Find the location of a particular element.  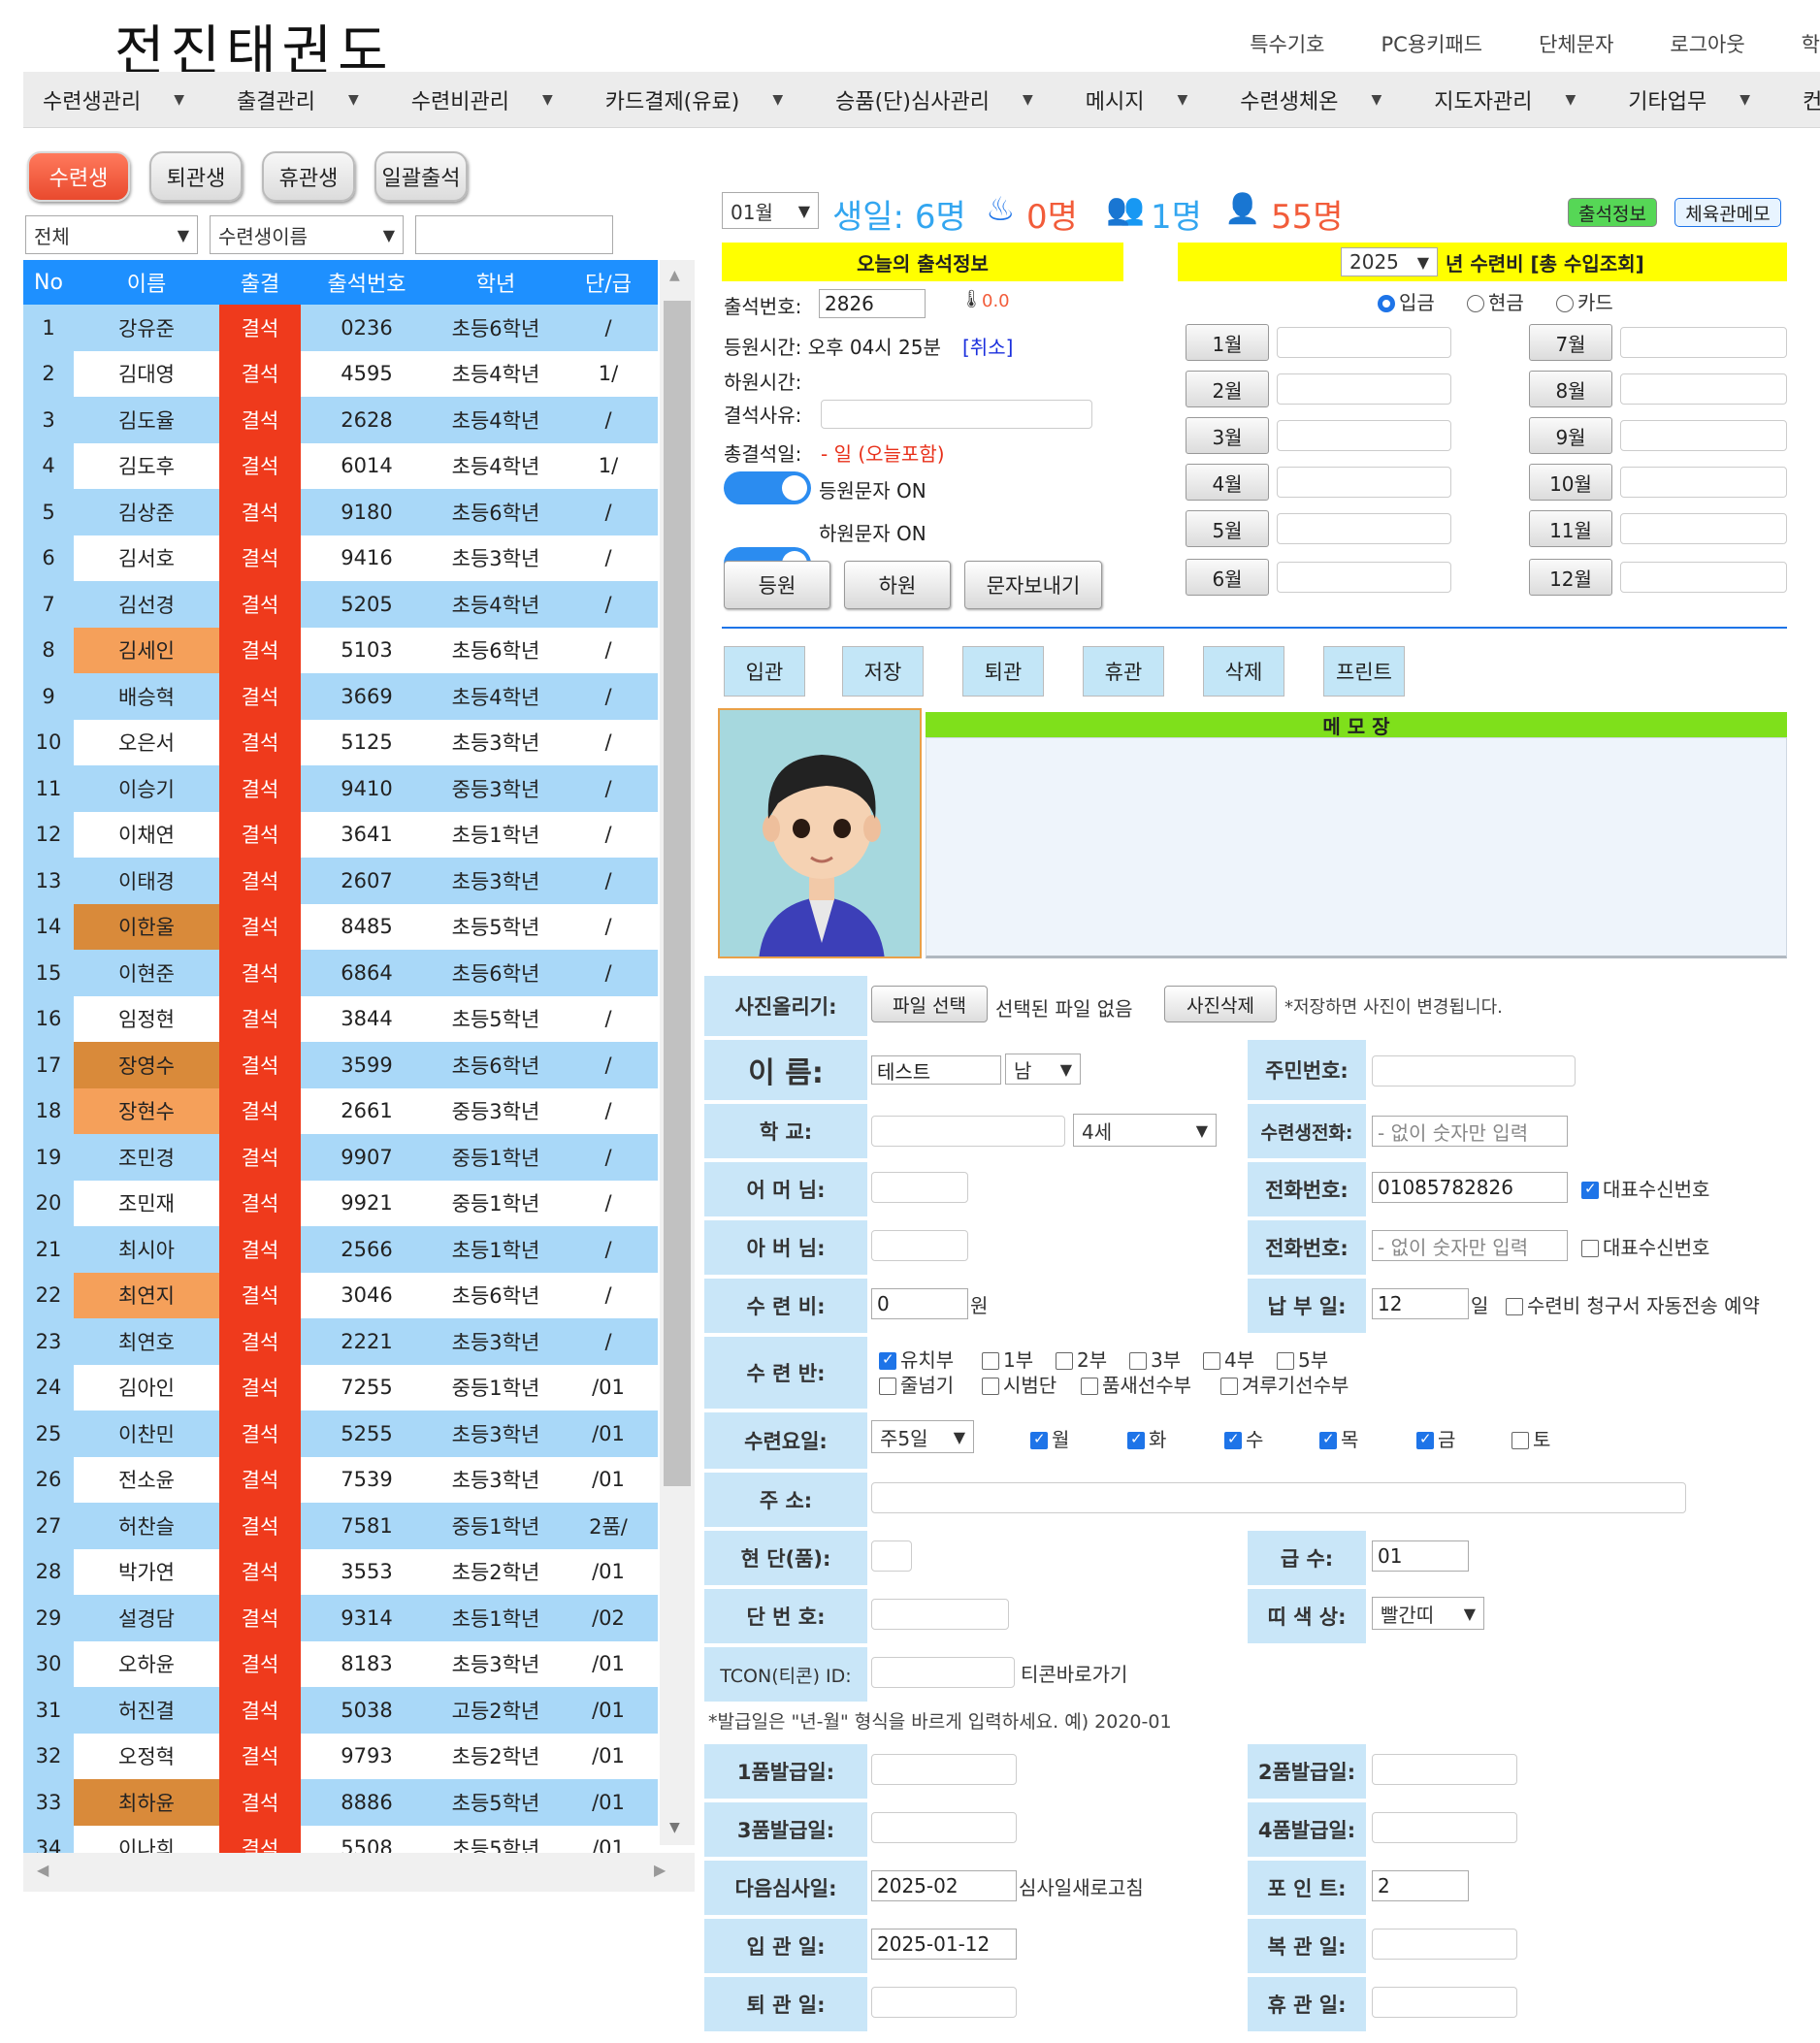

scroll-right-icon: ▶ is located at coordinates (660, 1870).